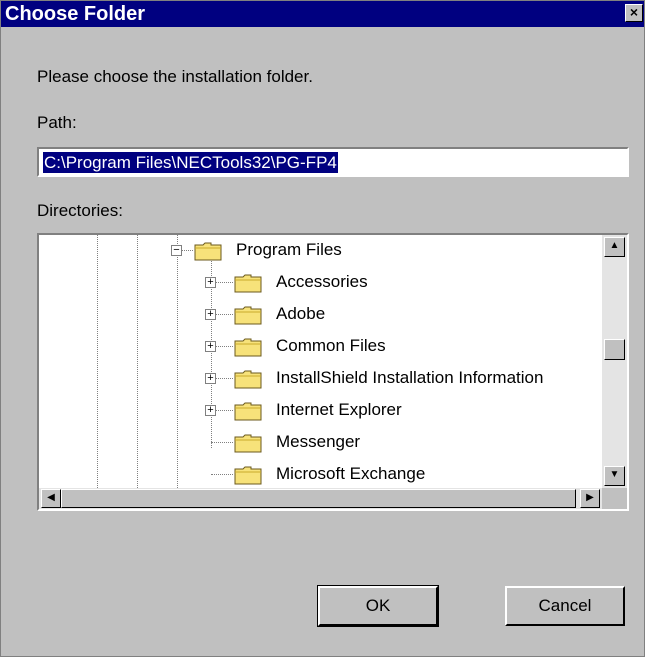  Describe the element at coordinates (565, 606) in the screenshot. I see `cancel-button: Cancel` at that location.